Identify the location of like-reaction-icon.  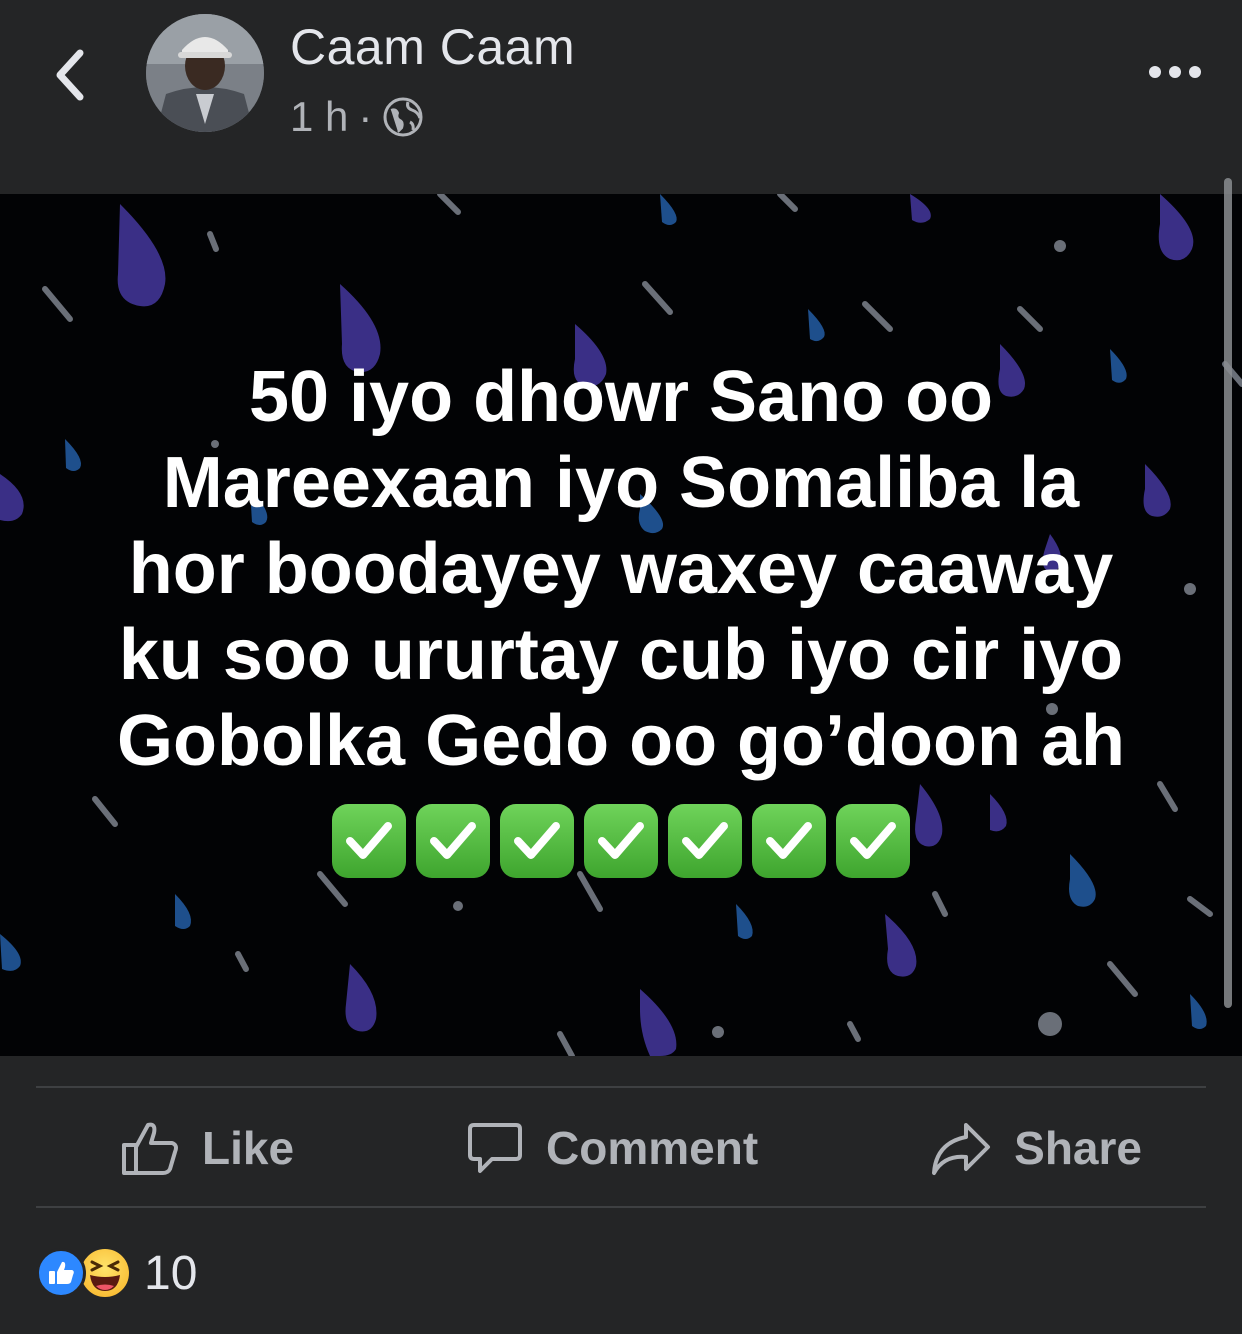
(61, 1273).